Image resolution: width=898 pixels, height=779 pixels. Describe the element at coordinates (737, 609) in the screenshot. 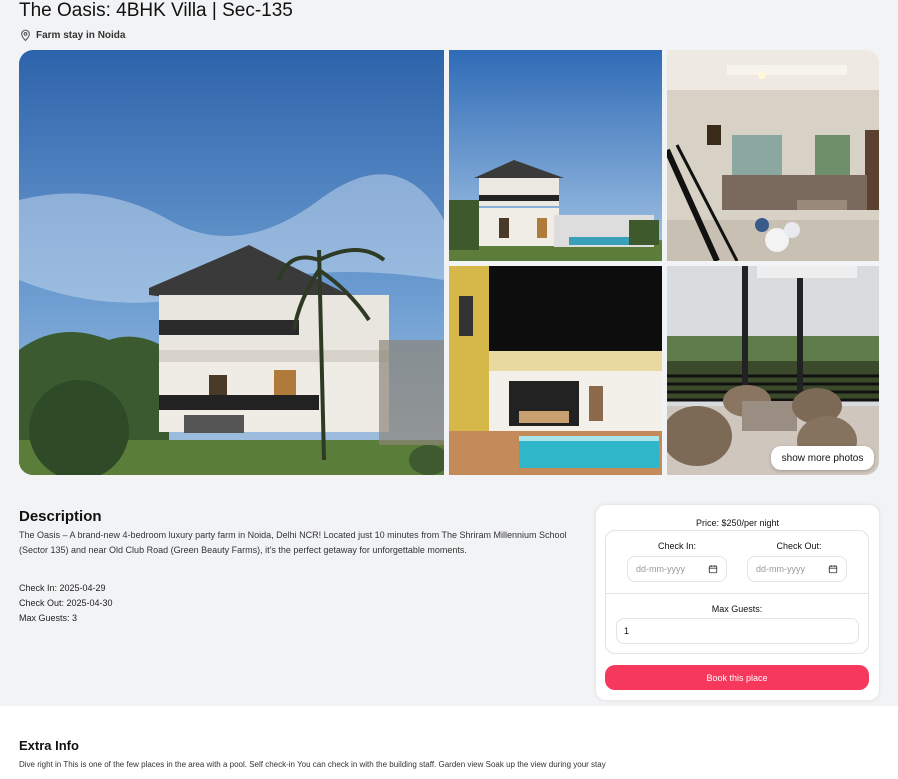

I see `guests-label: Max Guests:` at that location.